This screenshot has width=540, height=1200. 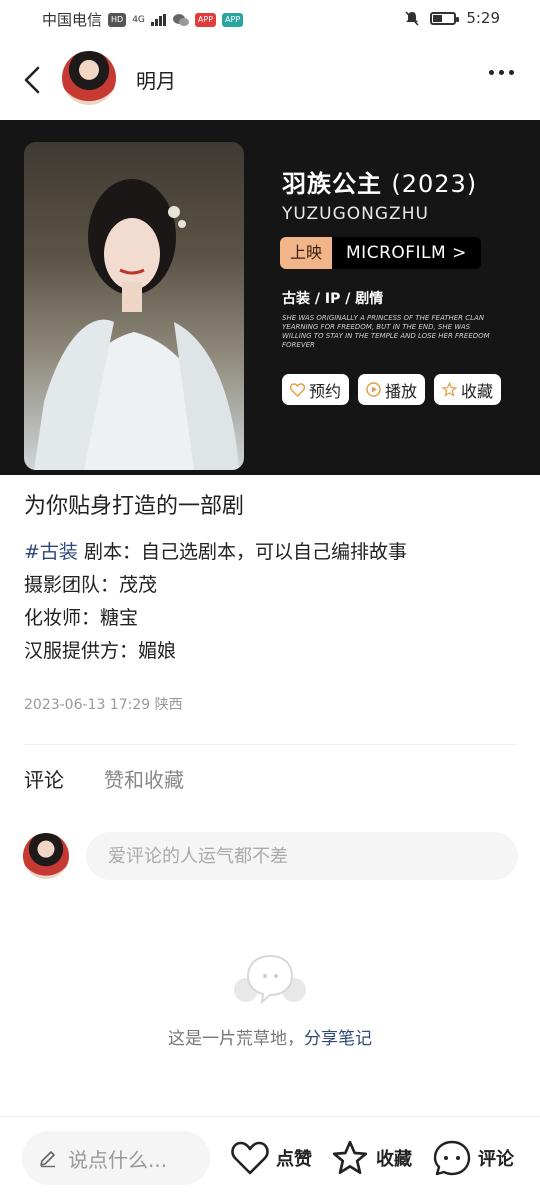 What do you see at coordinates (72, 20) in the screenshot?
I see `carrier-label: 中国电信` at bounding box center [72, 20].